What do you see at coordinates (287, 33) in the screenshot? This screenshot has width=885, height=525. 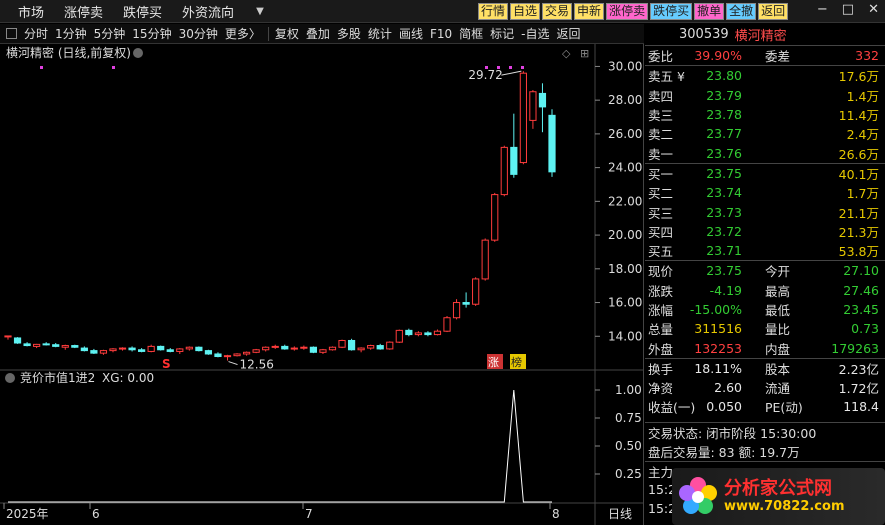 I see `btn-fuquan: 复权` at bounding box center [287, 33].